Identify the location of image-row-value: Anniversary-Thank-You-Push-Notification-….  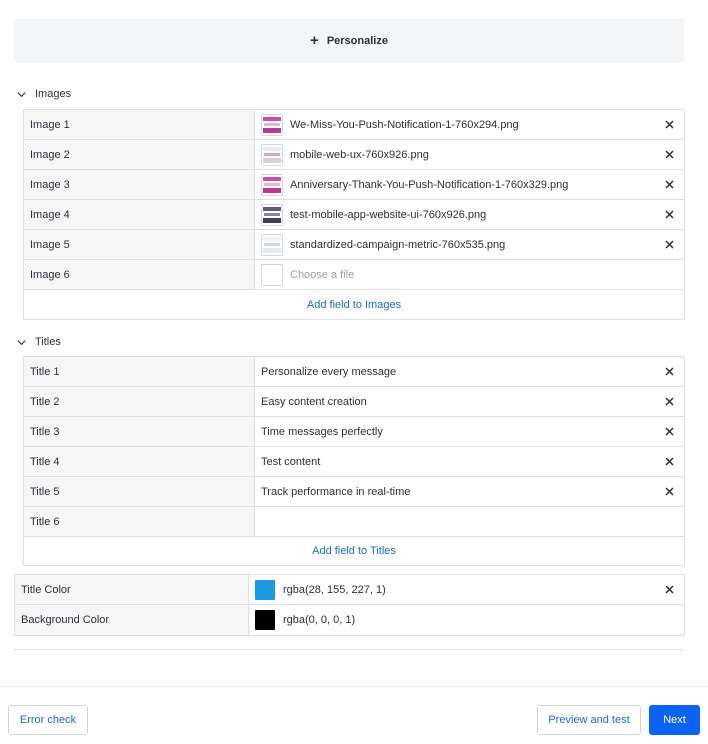
(469, 184).